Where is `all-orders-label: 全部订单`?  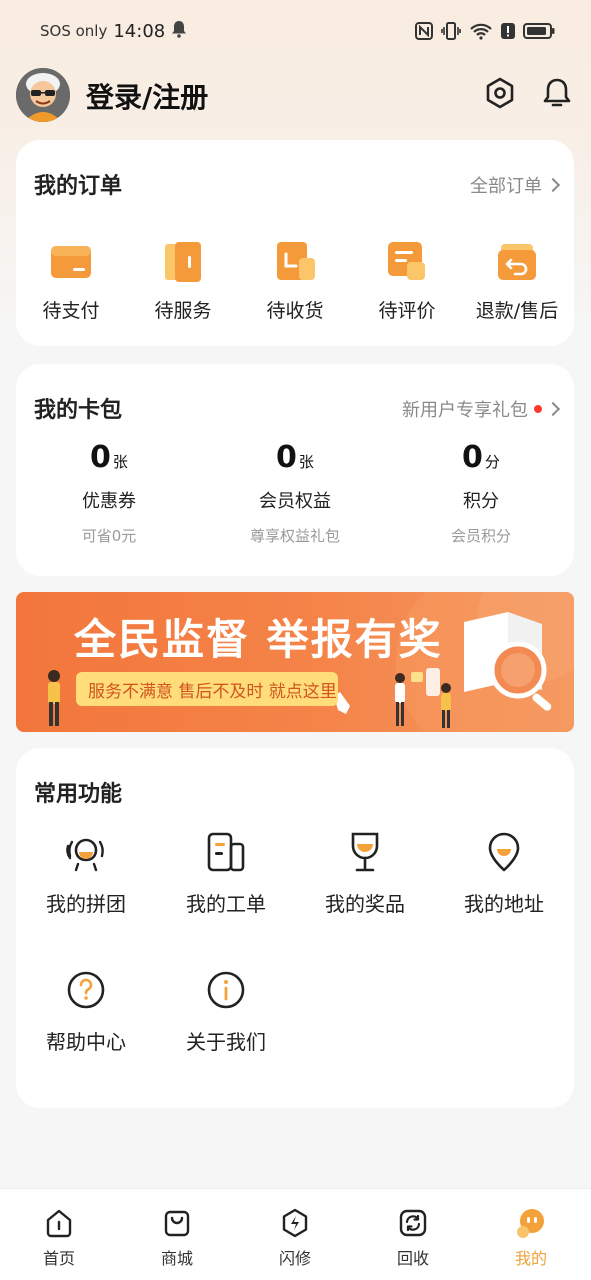
all-orders-label: 全部订单 is located at coordinates (506, 186).